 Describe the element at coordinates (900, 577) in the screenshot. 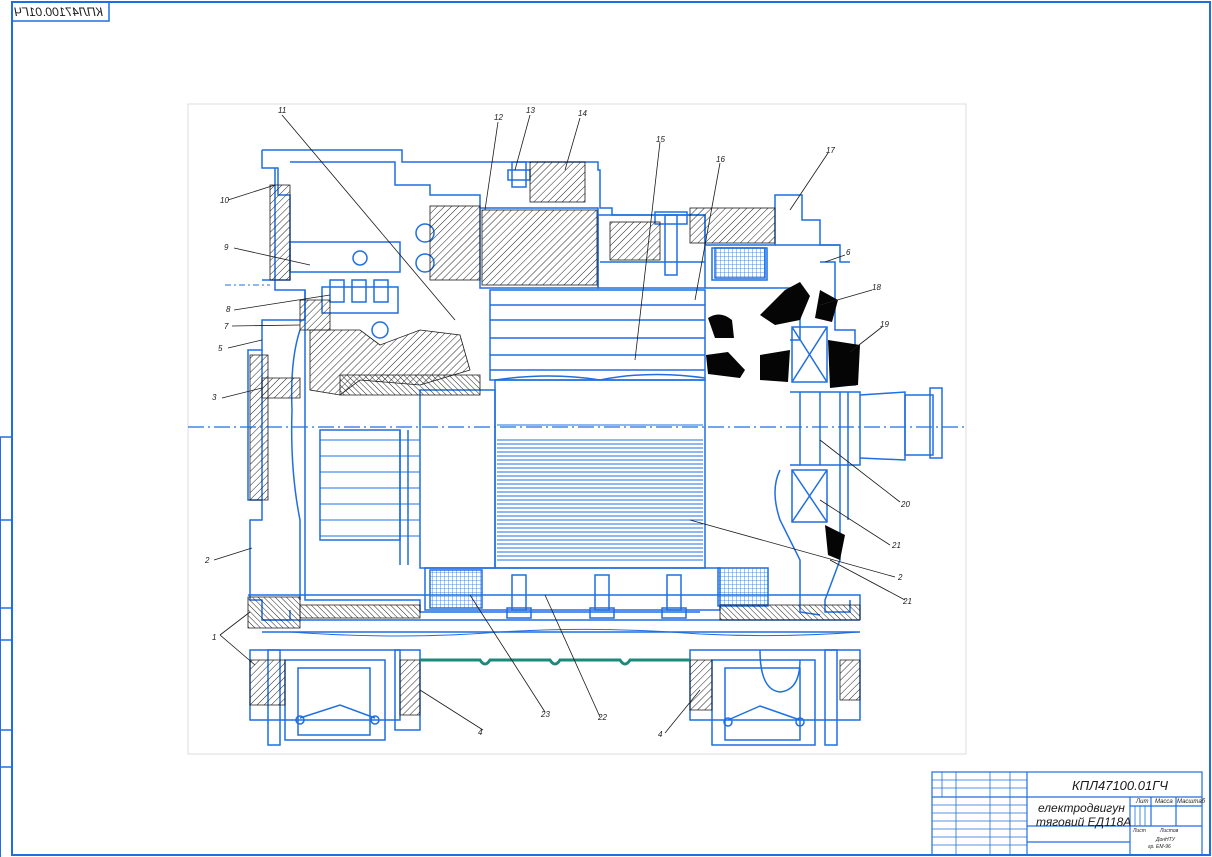

I see `callout-2b: 2` at that location.